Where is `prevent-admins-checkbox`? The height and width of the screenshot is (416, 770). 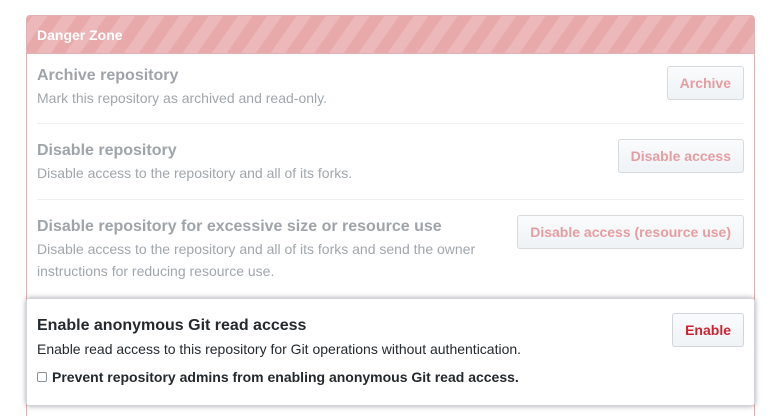 prevent-admins-checkbox is located at coordinates (42, 377).